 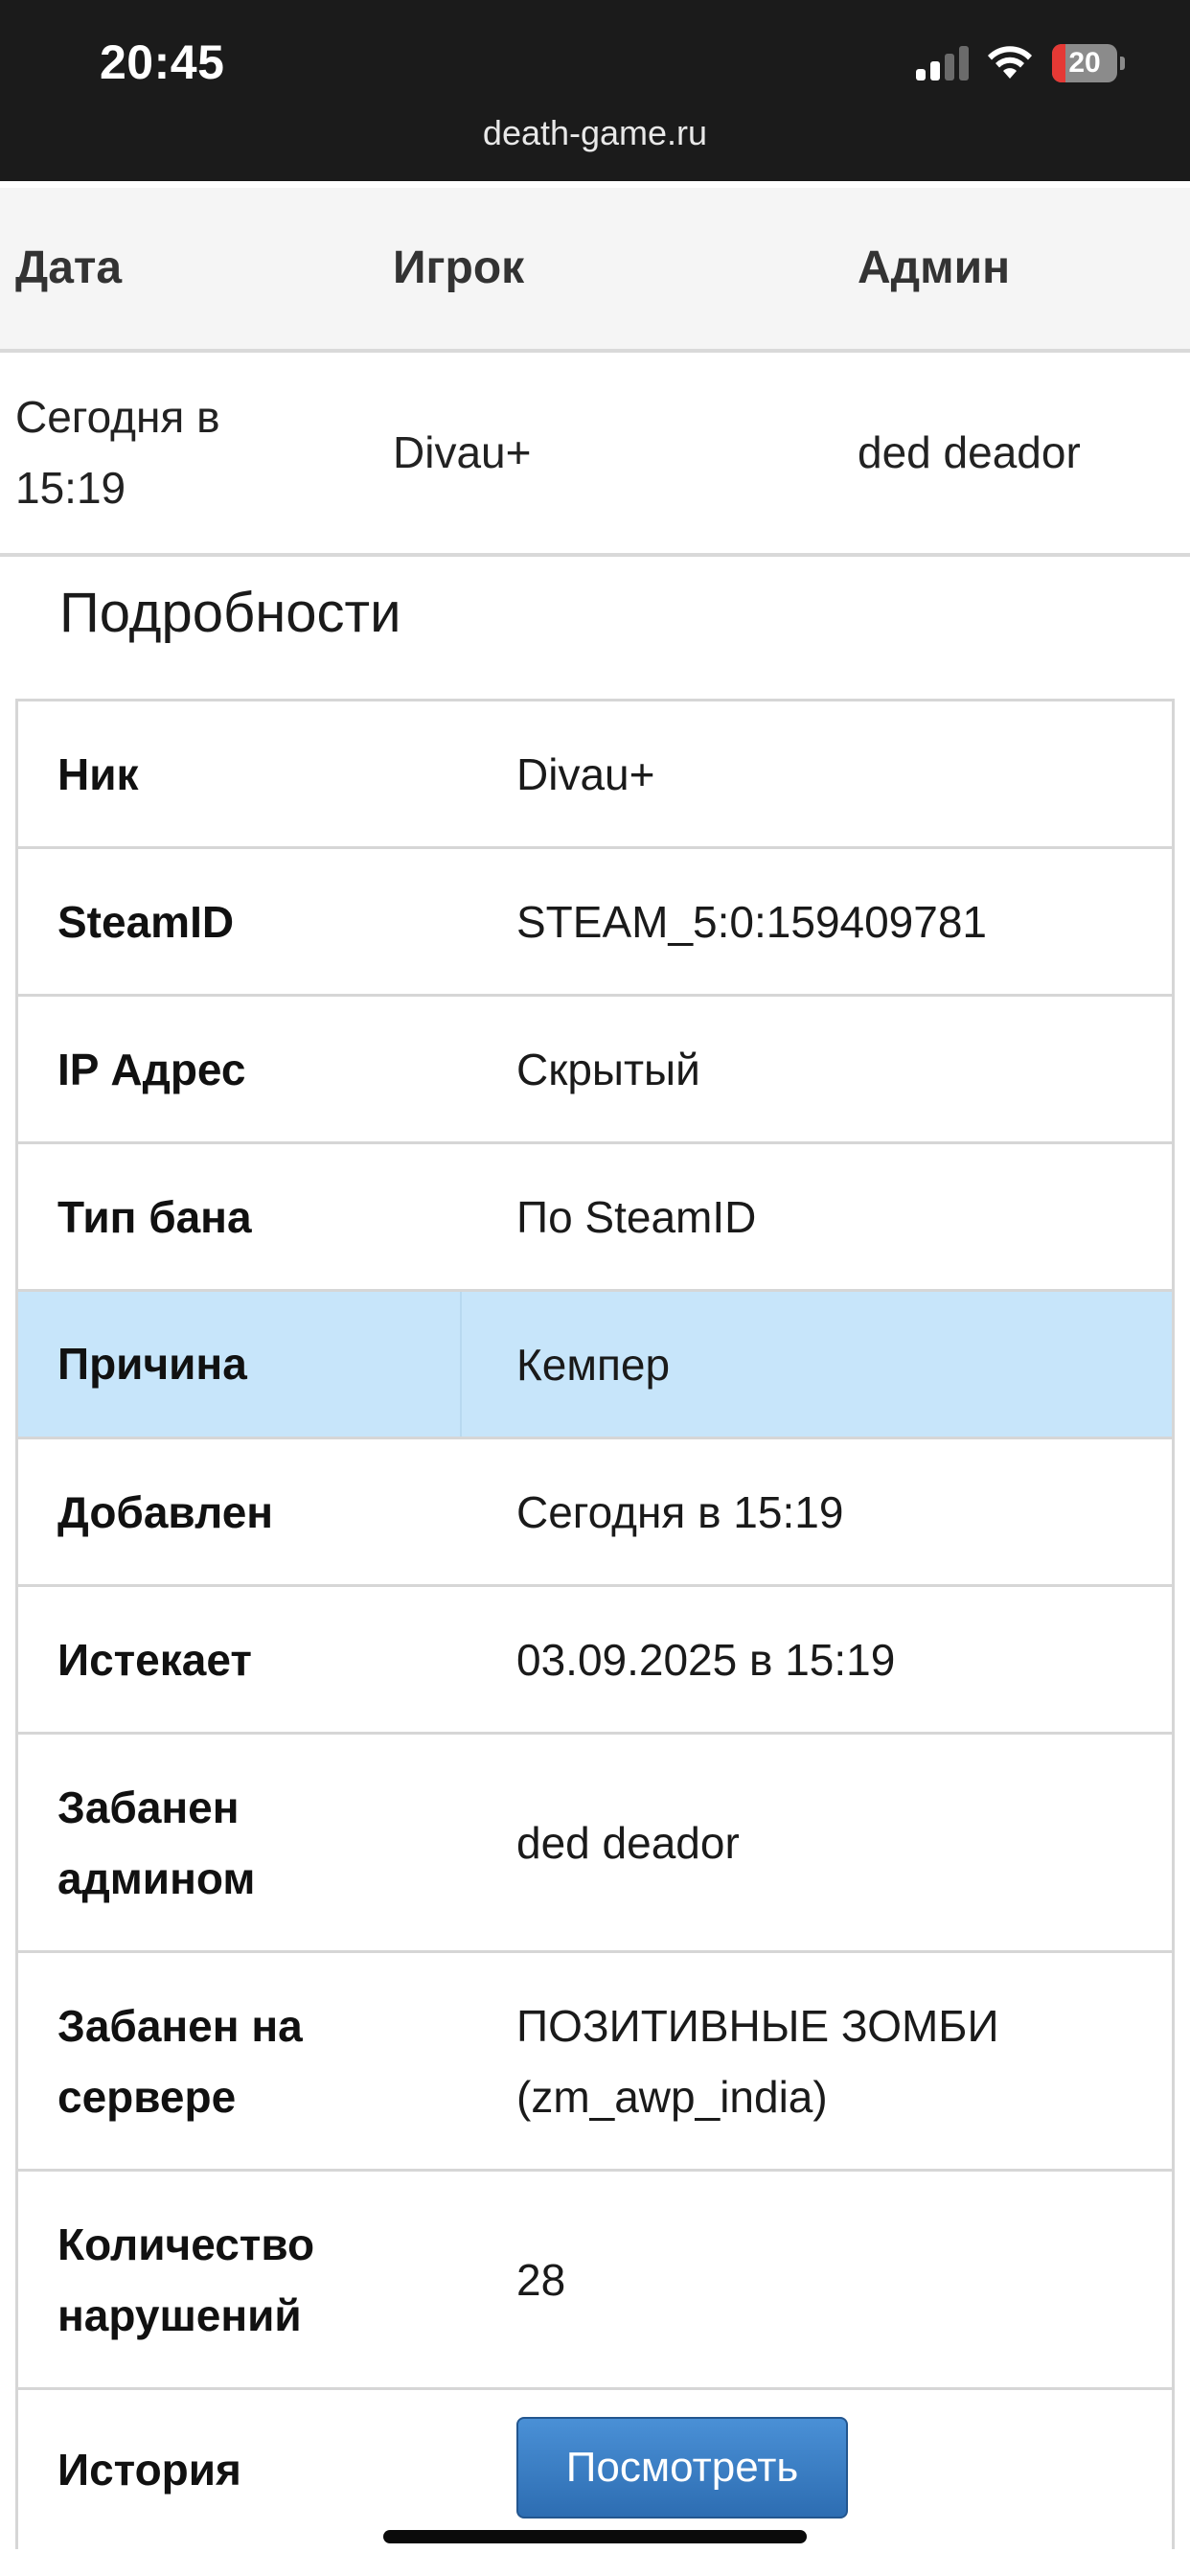 What do you see at coordinates (178, 452) in the screenshot?
I see `row-date: Сегодня в 15:19` at bounding box center [178, 452].